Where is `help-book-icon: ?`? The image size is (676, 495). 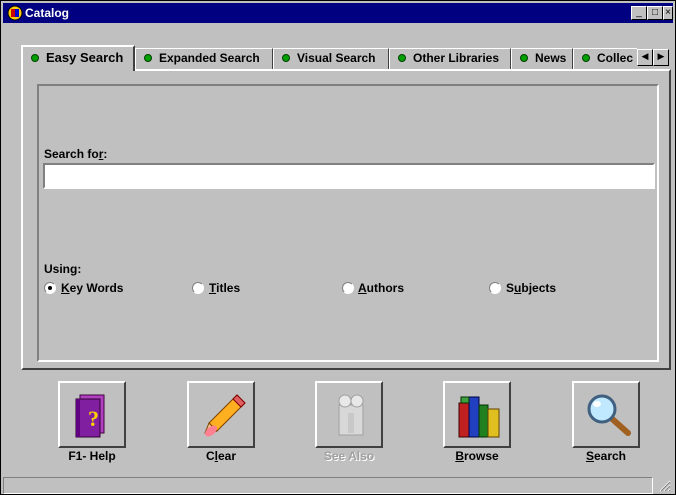 help-book-icon: ? is located at coordinates (90, 416).